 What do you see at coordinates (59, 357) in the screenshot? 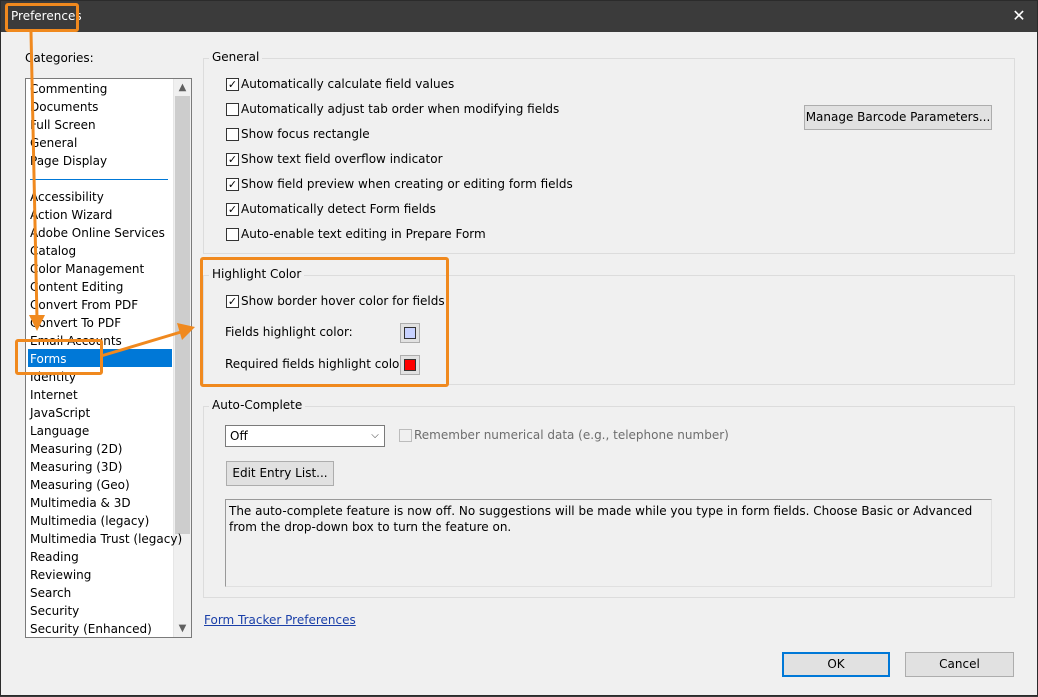
I see `annotation-box-forms` at bounding box center [59, 357].